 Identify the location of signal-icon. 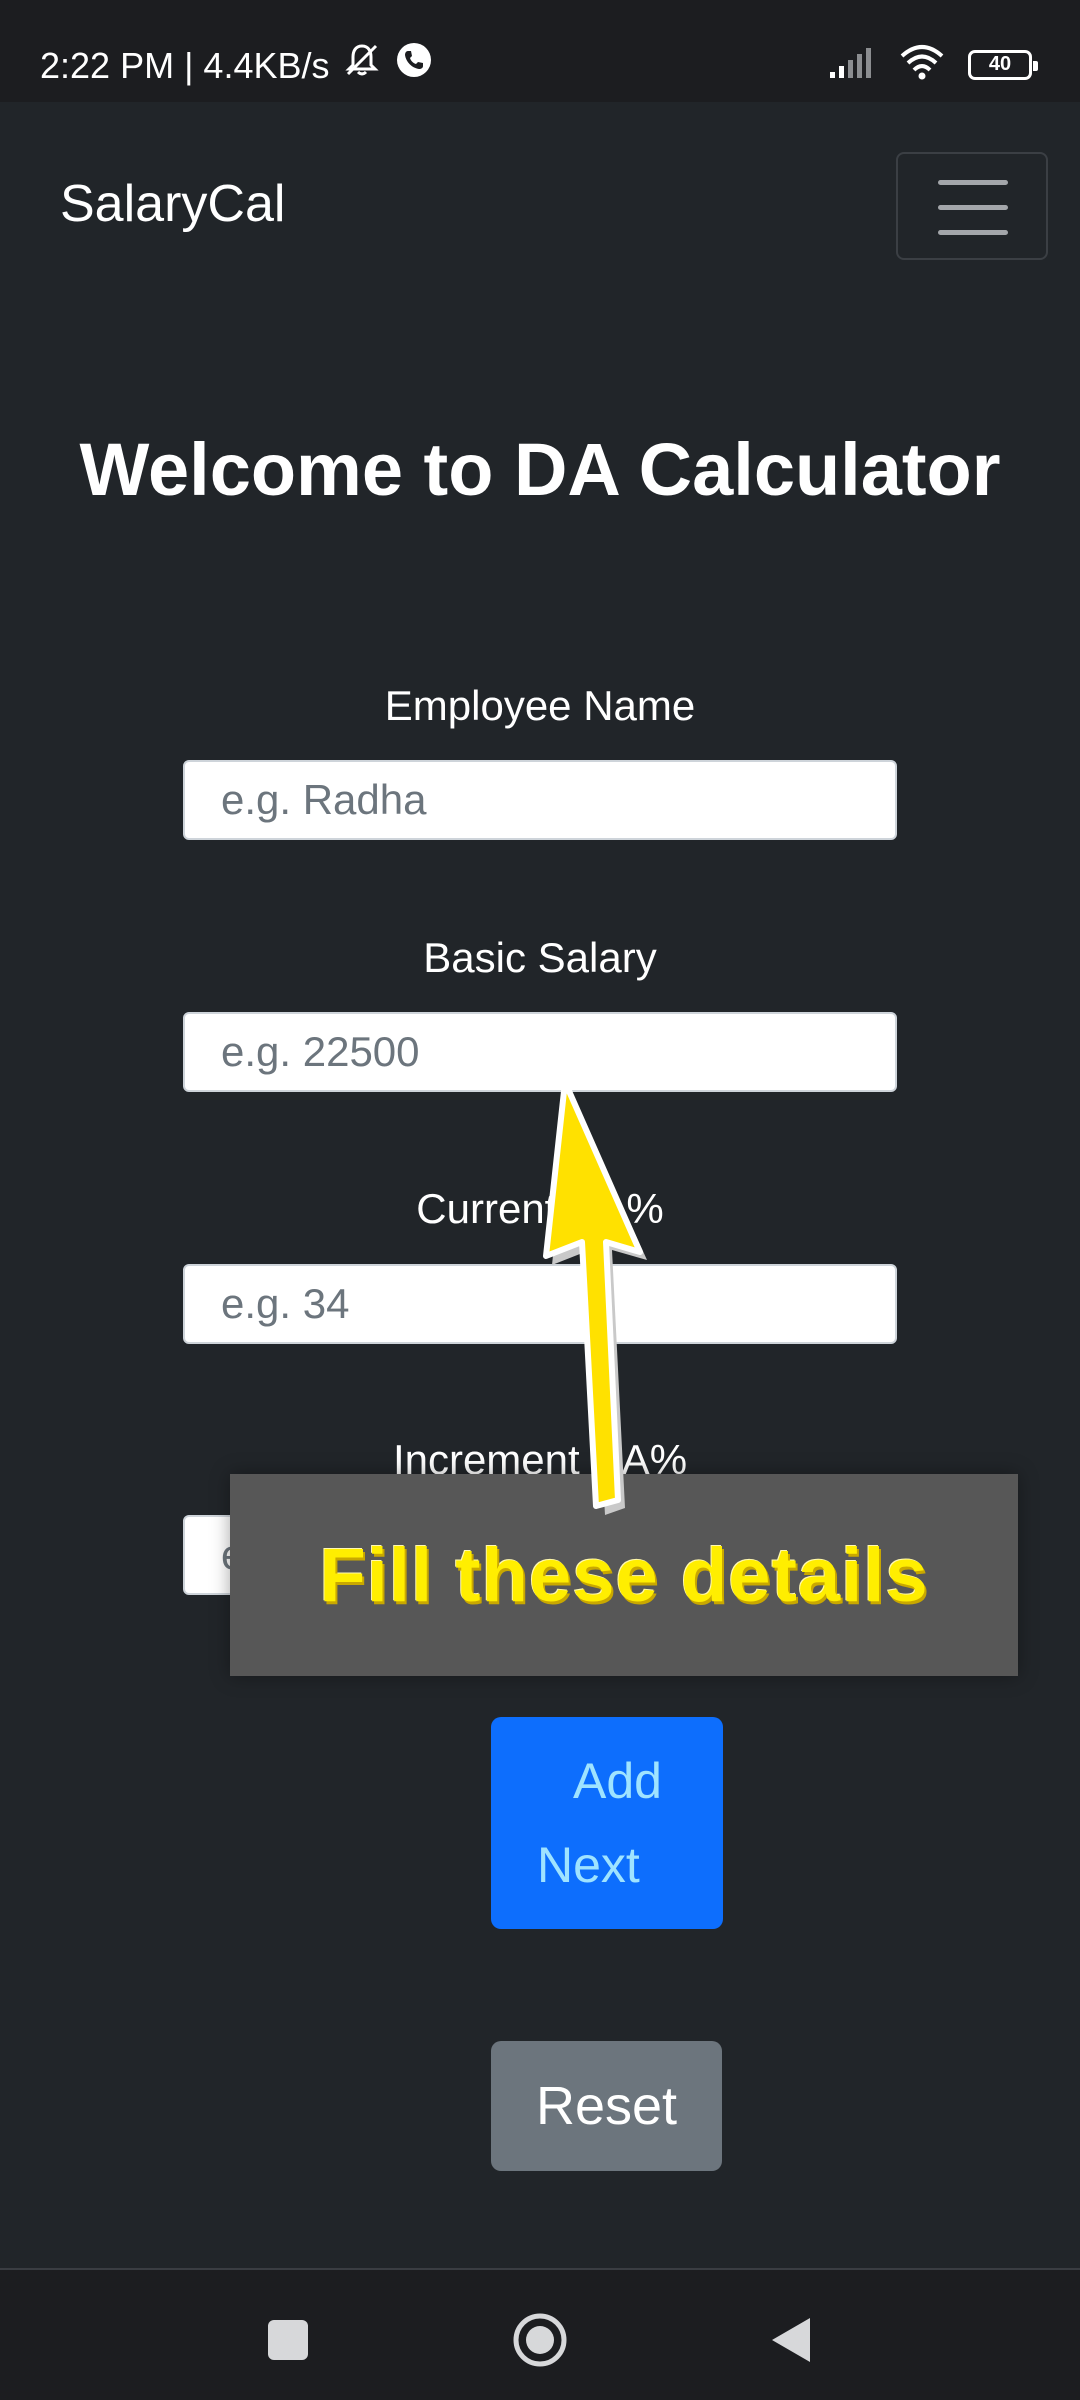
(852, 64).